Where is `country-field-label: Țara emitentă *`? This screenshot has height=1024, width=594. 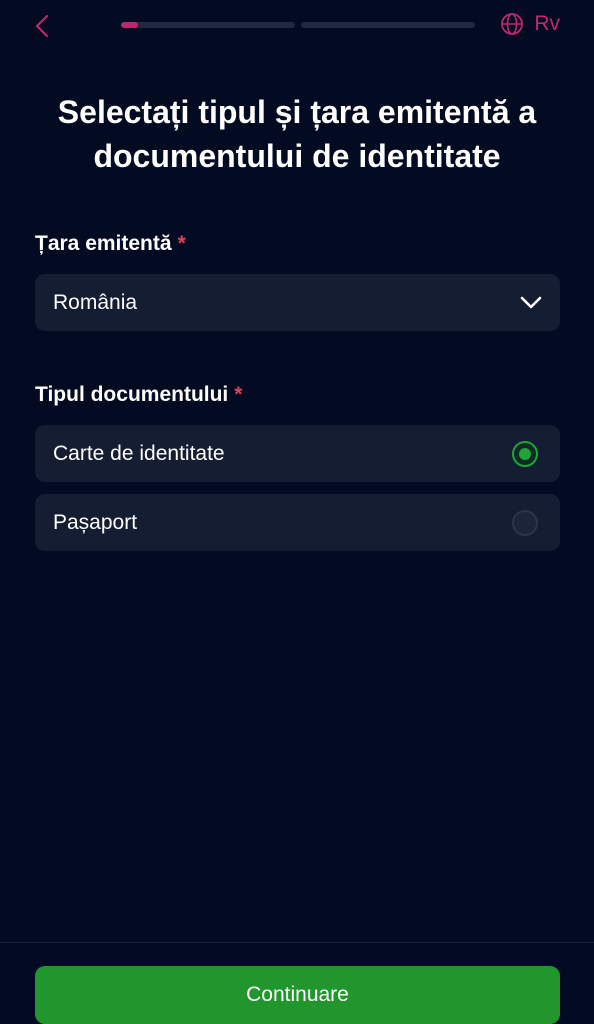
country-field-label: Țara emitentă * is located at coordinates (110, 244).